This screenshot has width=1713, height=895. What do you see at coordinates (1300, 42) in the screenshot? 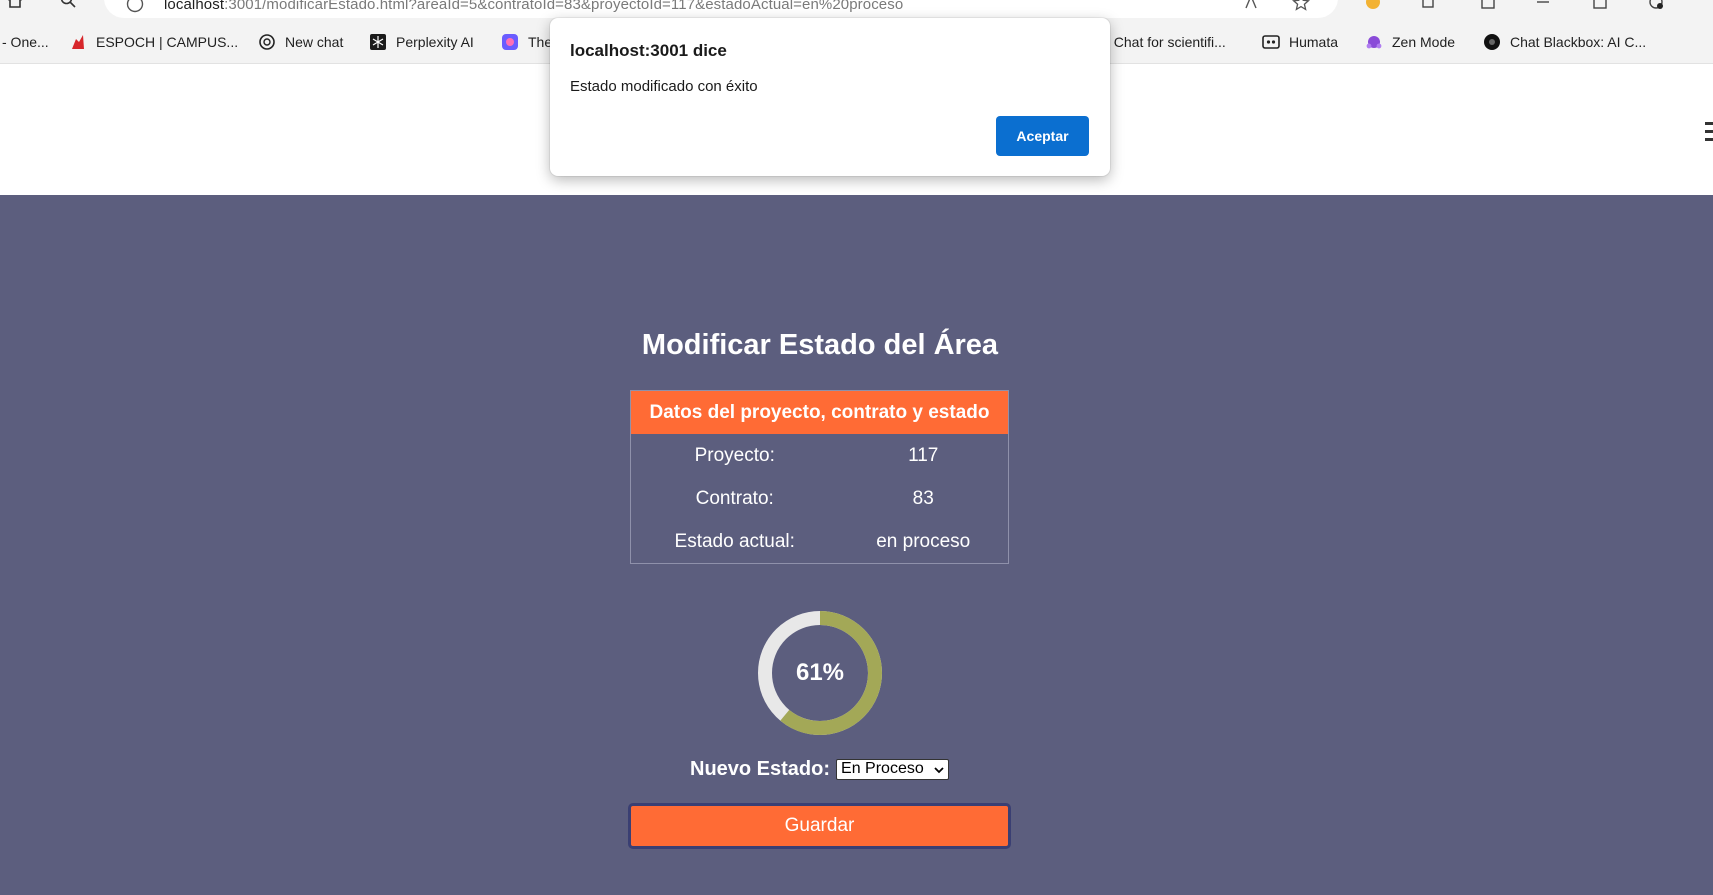
I see `bookmark-humata: Humata` at bounding box center [1300, 42].